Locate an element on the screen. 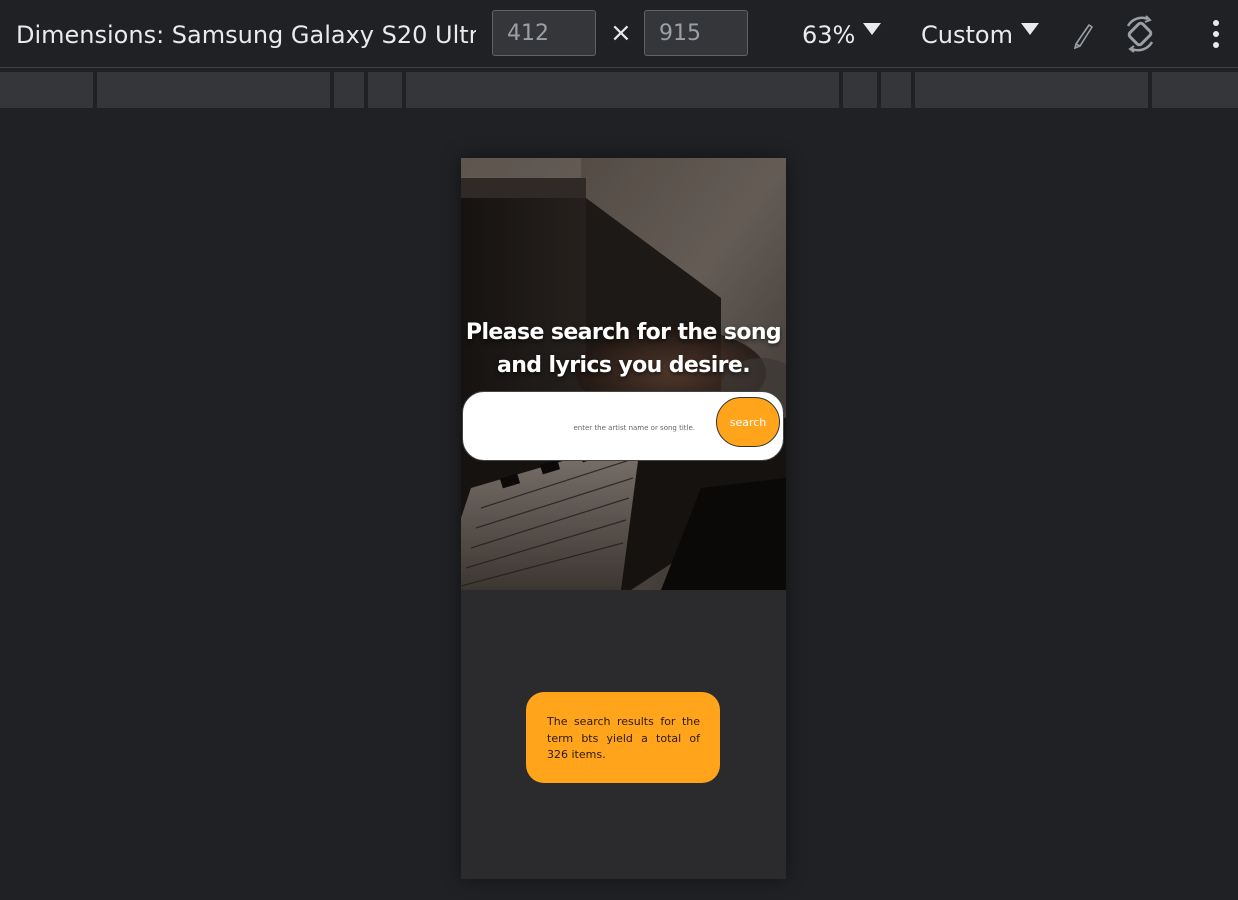 The height and width of the screenshot is (900, 1238). rotate-icon is located at coordinates (1140, 34).